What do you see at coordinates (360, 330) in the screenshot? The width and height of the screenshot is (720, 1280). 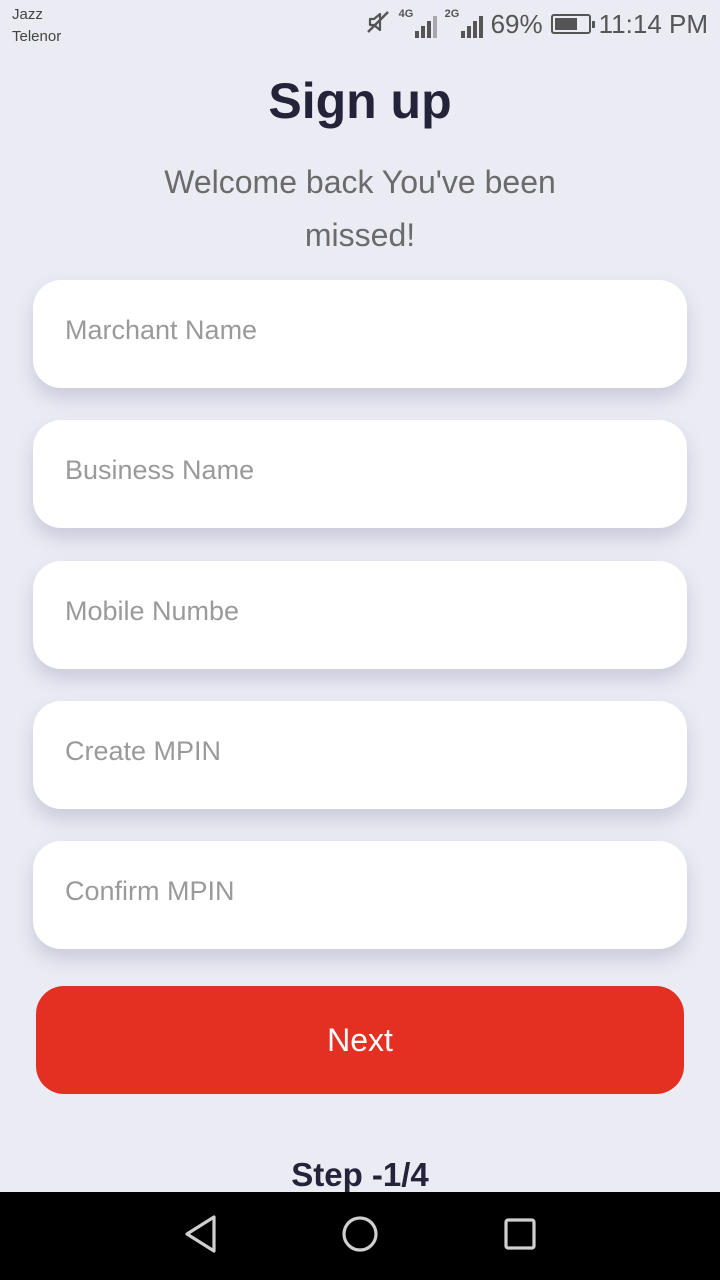 I see `merchant-name-input` at bounding box center [360, 330].